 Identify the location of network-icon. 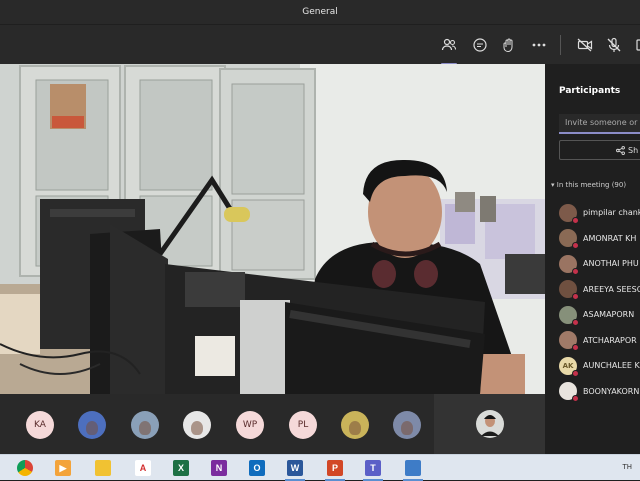
(413, 468).